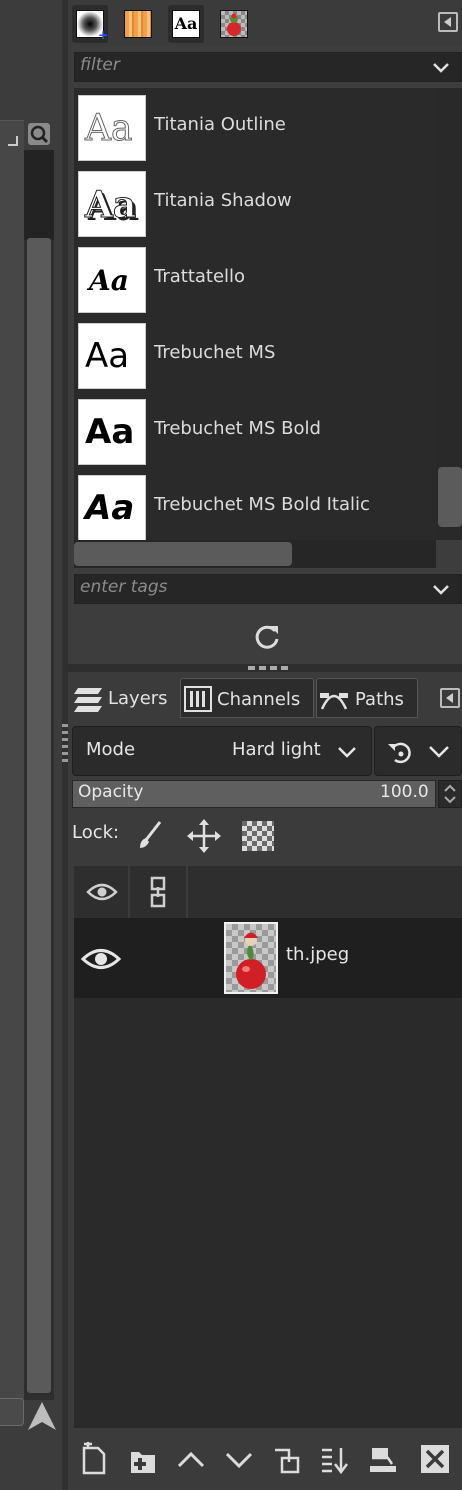 The width and height of the screenshot is (462, 1490). What do you see at coordinates (150, 835) in the screenshot?
I see `lock-pixels-icon` at bounding box center [150, 835].